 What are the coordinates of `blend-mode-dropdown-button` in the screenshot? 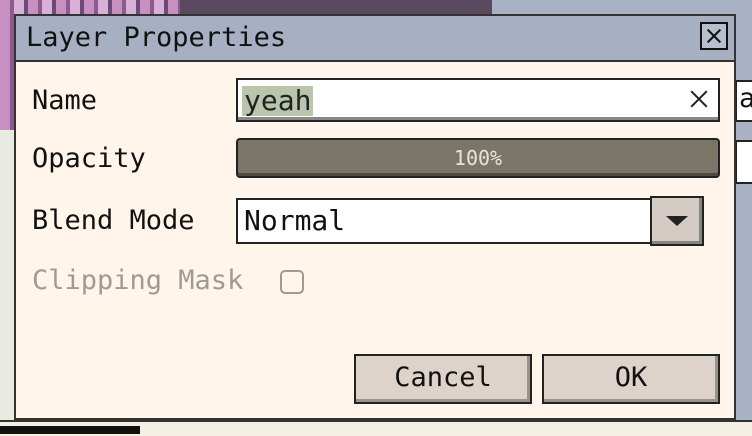 It's located at (677, 221).